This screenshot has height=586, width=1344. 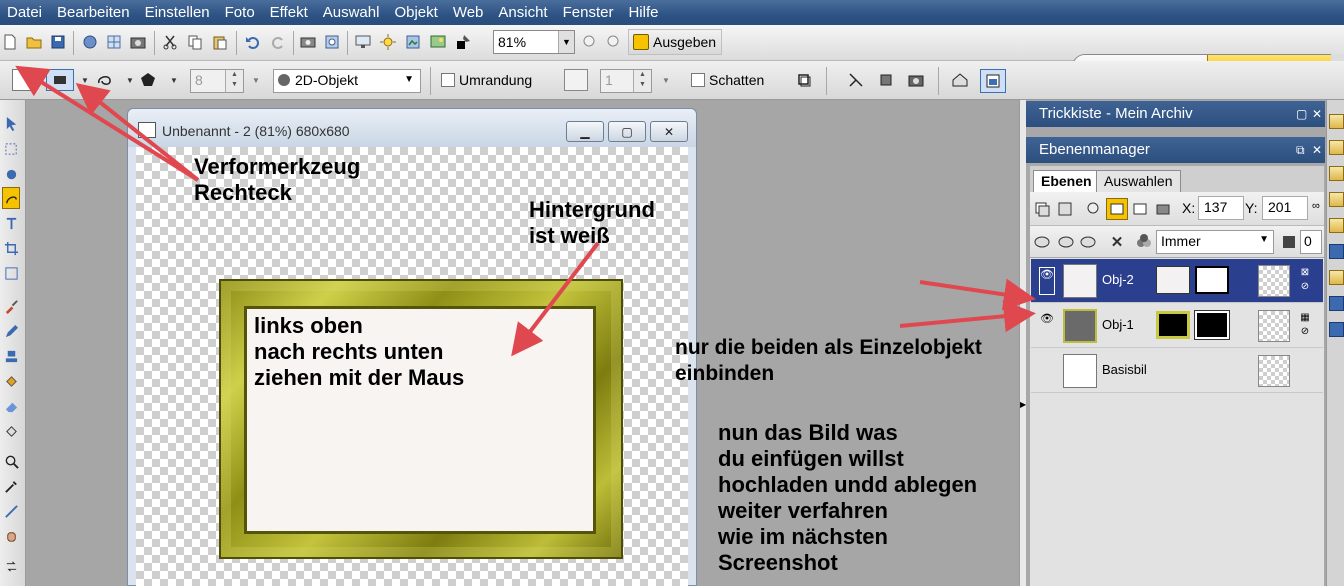 I want to click on save-icon, so click(x=58, y=42).